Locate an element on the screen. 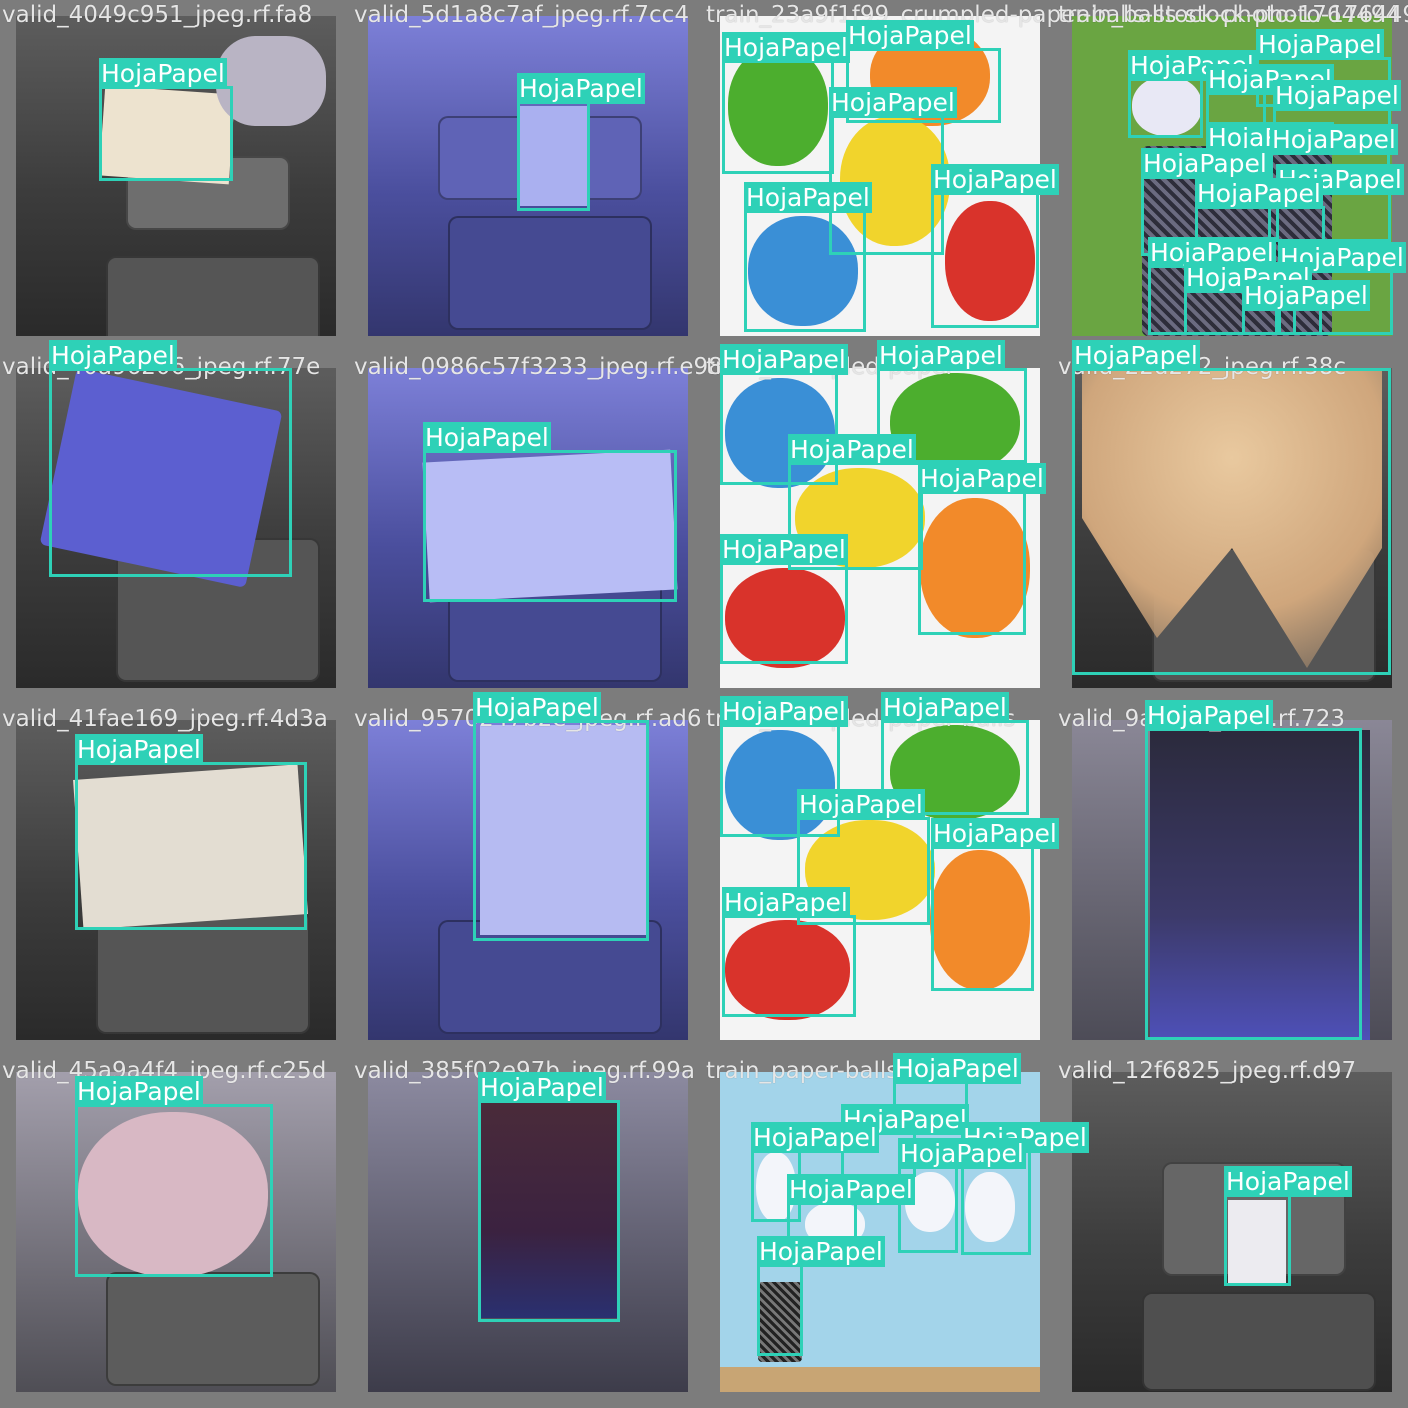 The width and height of the screenshot is (1408, 1408). wooden-floor is located at coordinates (880, 1379).